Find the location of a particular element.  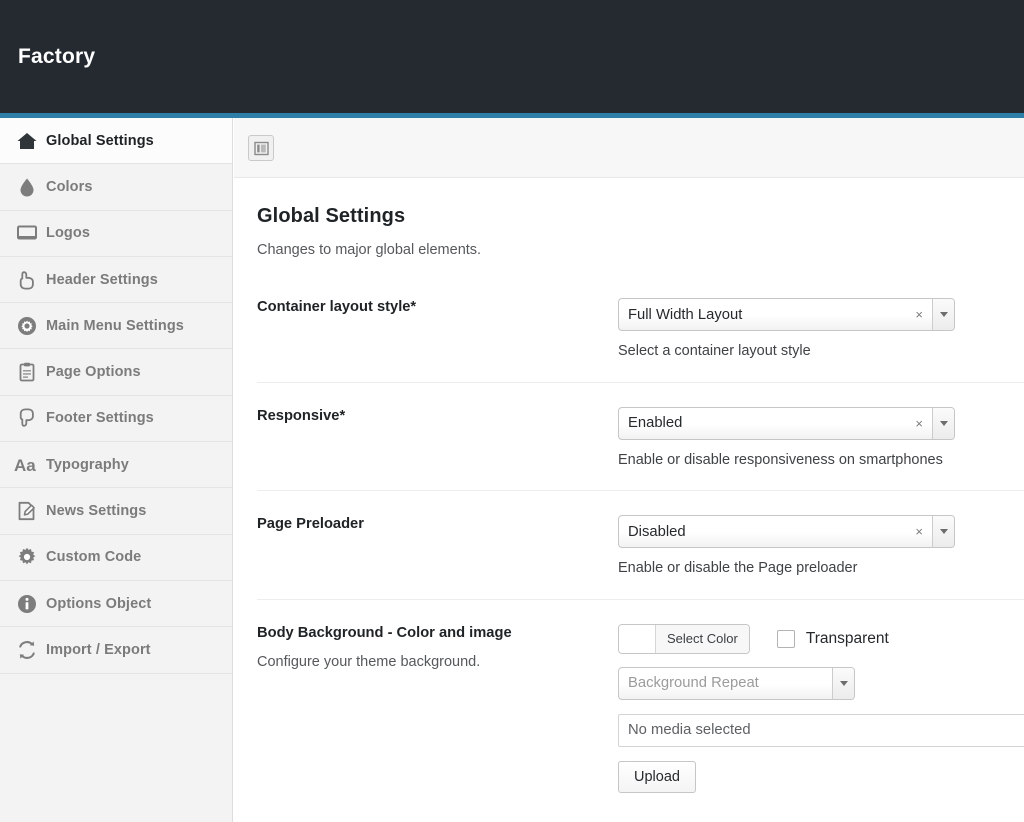

app-title: Factory is located at coordinates (57, 56).